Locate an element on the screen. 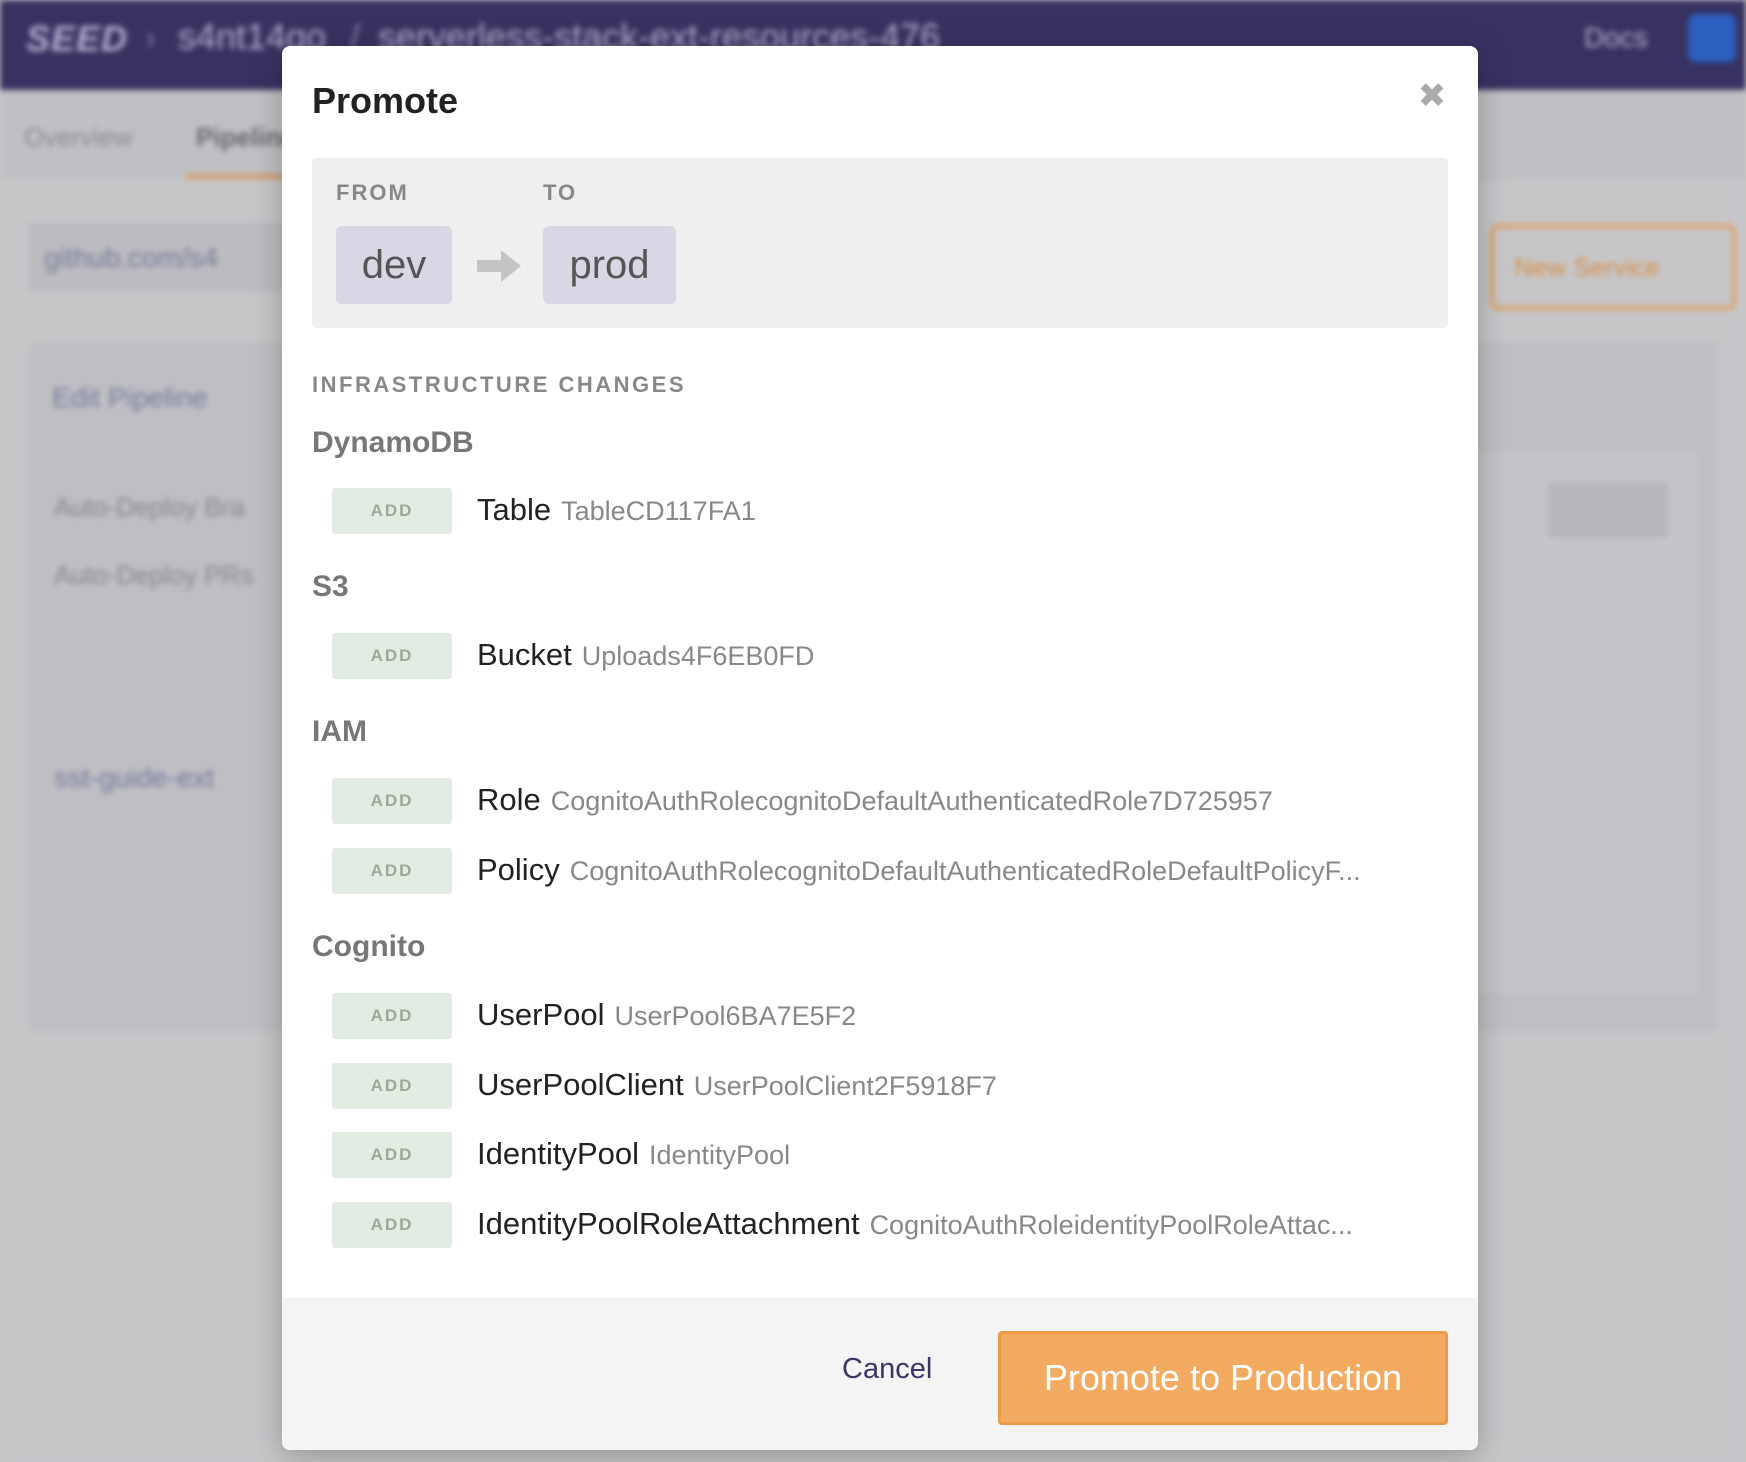 The image size is (1746, 1462). change-detail: UserPoolClient UserPoolClient2F5918F7 is located at coordinates (959, 1085).